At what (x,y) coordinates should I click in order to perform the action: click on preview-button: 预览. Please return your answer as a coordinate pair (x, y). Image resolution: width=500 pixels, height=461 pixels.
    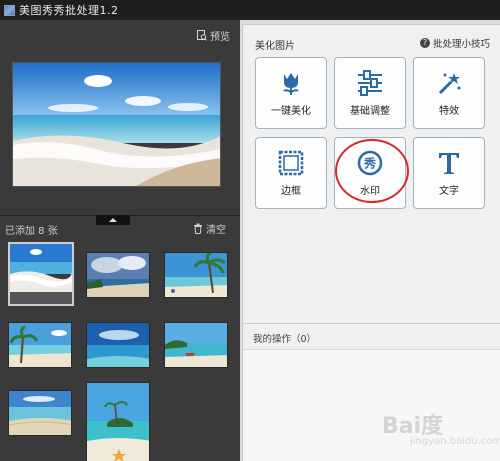
    Looking at the image, I should click on (213, 35).